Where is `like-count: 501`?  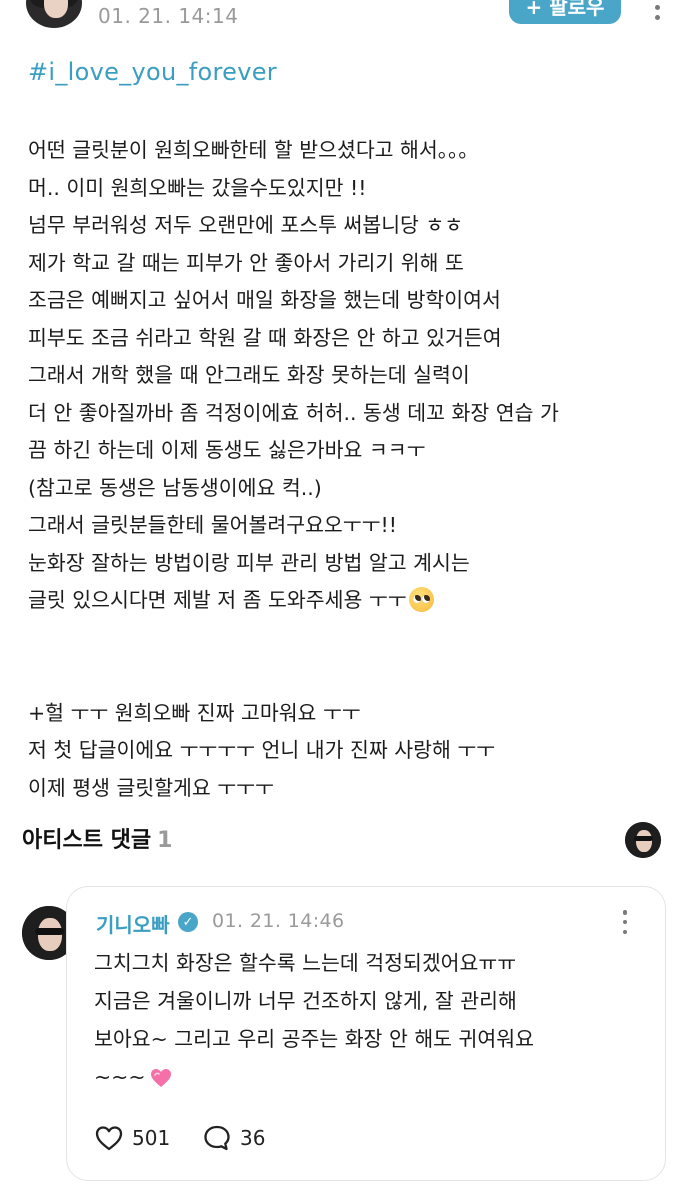 like-count: 501 is located at coordinates (151, 1138).